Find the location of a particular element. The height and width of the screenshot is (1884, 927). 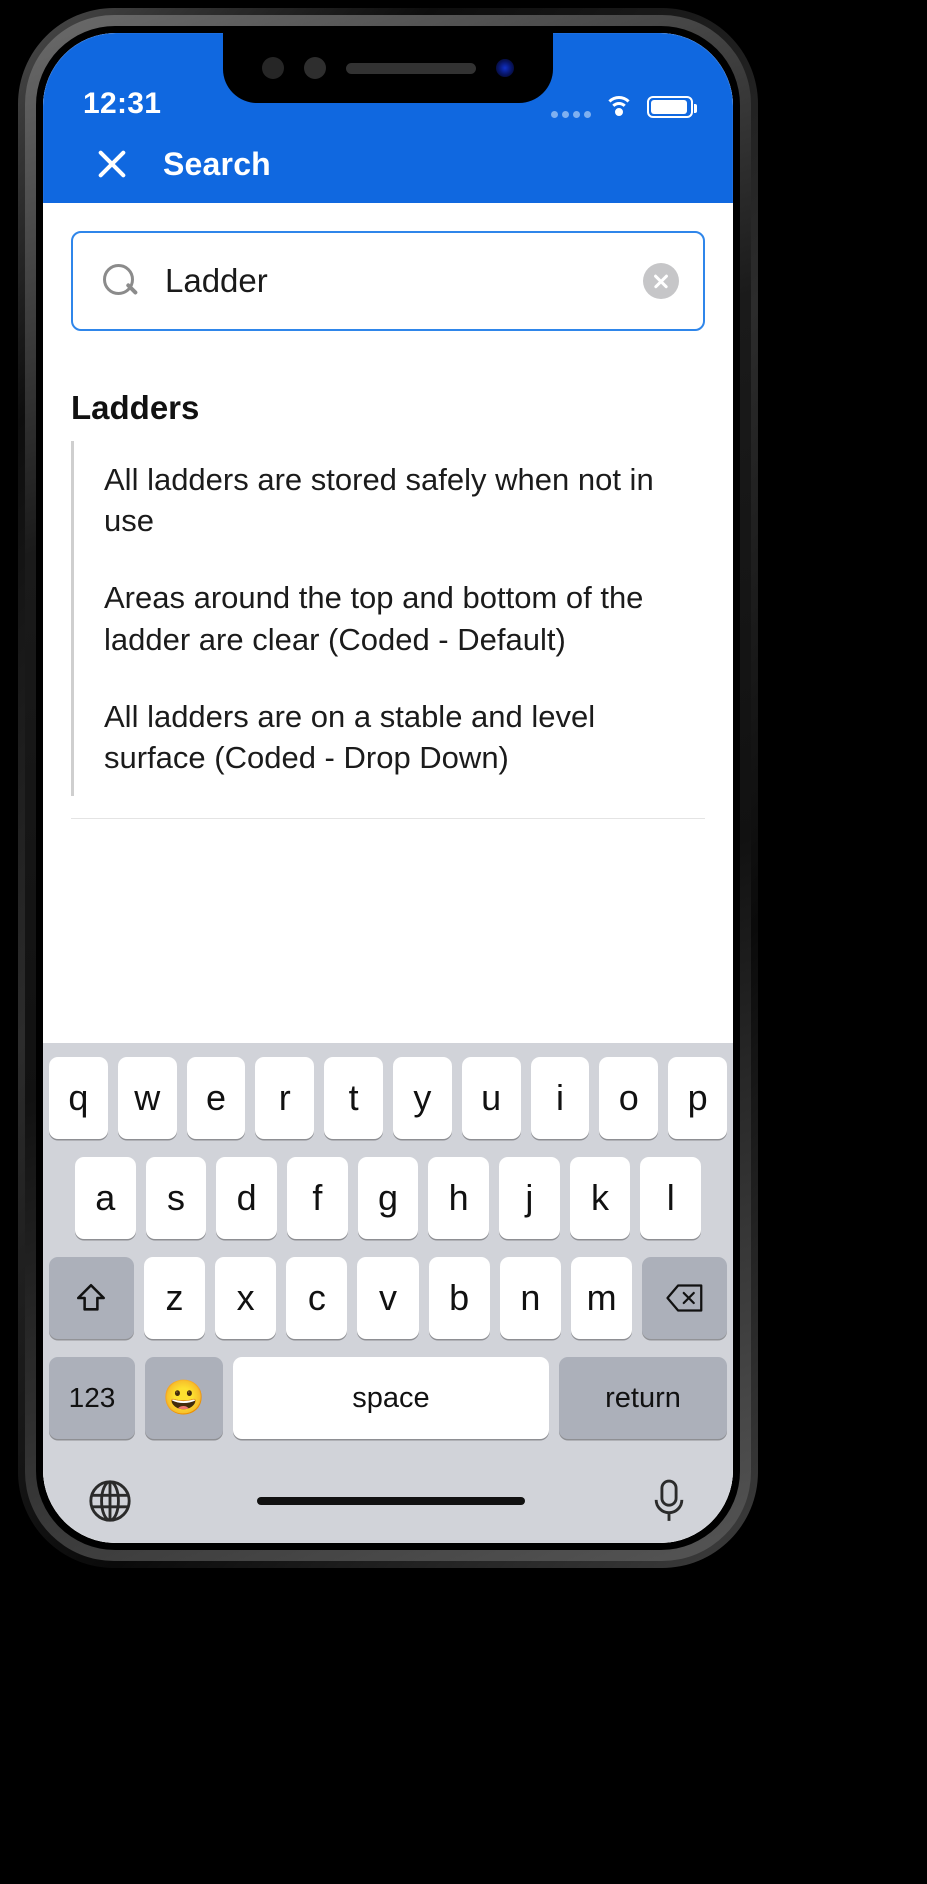

keyboard-bottom-row is located at coordinates (388, 1498).